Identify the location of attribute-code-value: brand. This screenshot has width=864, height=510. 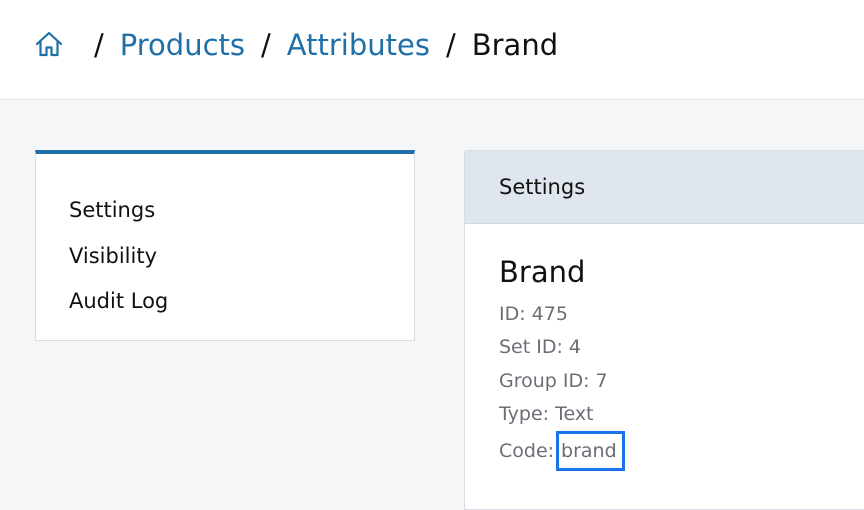
(590, 451).